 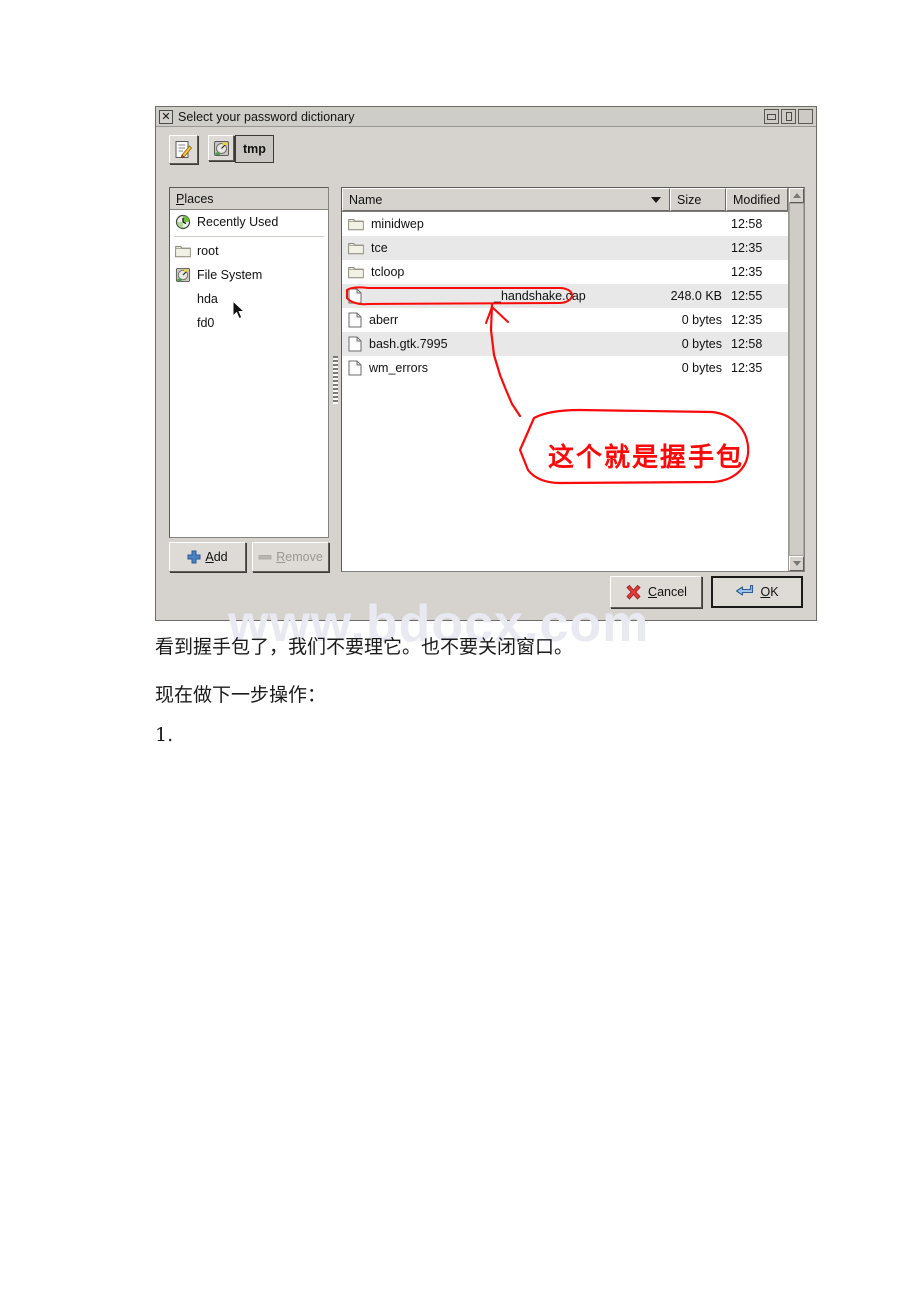 I want to click on add-button: Add, so click(x=207, y=557).